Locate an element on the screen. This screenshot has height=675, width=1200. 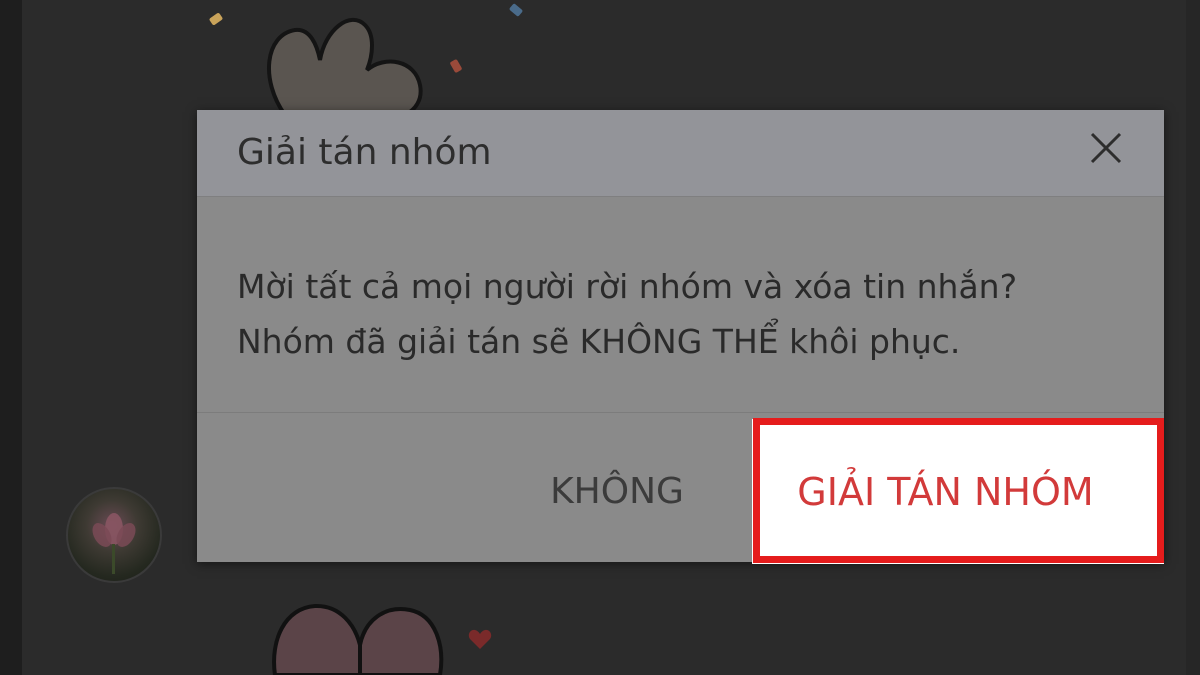
disband-group-button: GIẢI TÁN NHÓM is located at coordinates (958, 491).